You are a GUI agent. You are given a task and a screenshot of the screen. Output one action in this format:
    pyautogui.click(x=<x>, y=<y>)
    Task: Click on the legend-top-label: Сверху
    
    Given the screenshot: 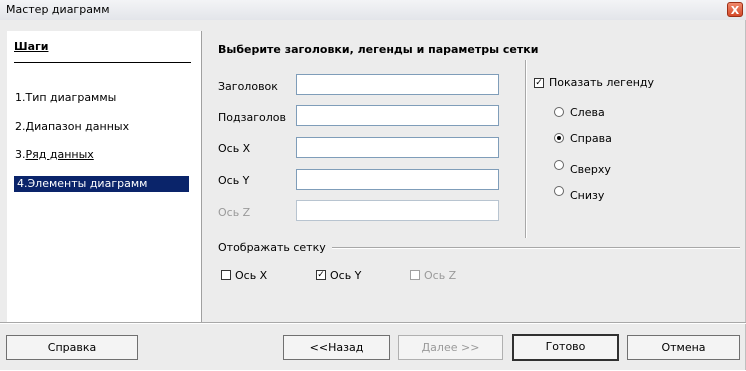 What is the action you would take?
    pyautogui.click(x=590, y=169)
    